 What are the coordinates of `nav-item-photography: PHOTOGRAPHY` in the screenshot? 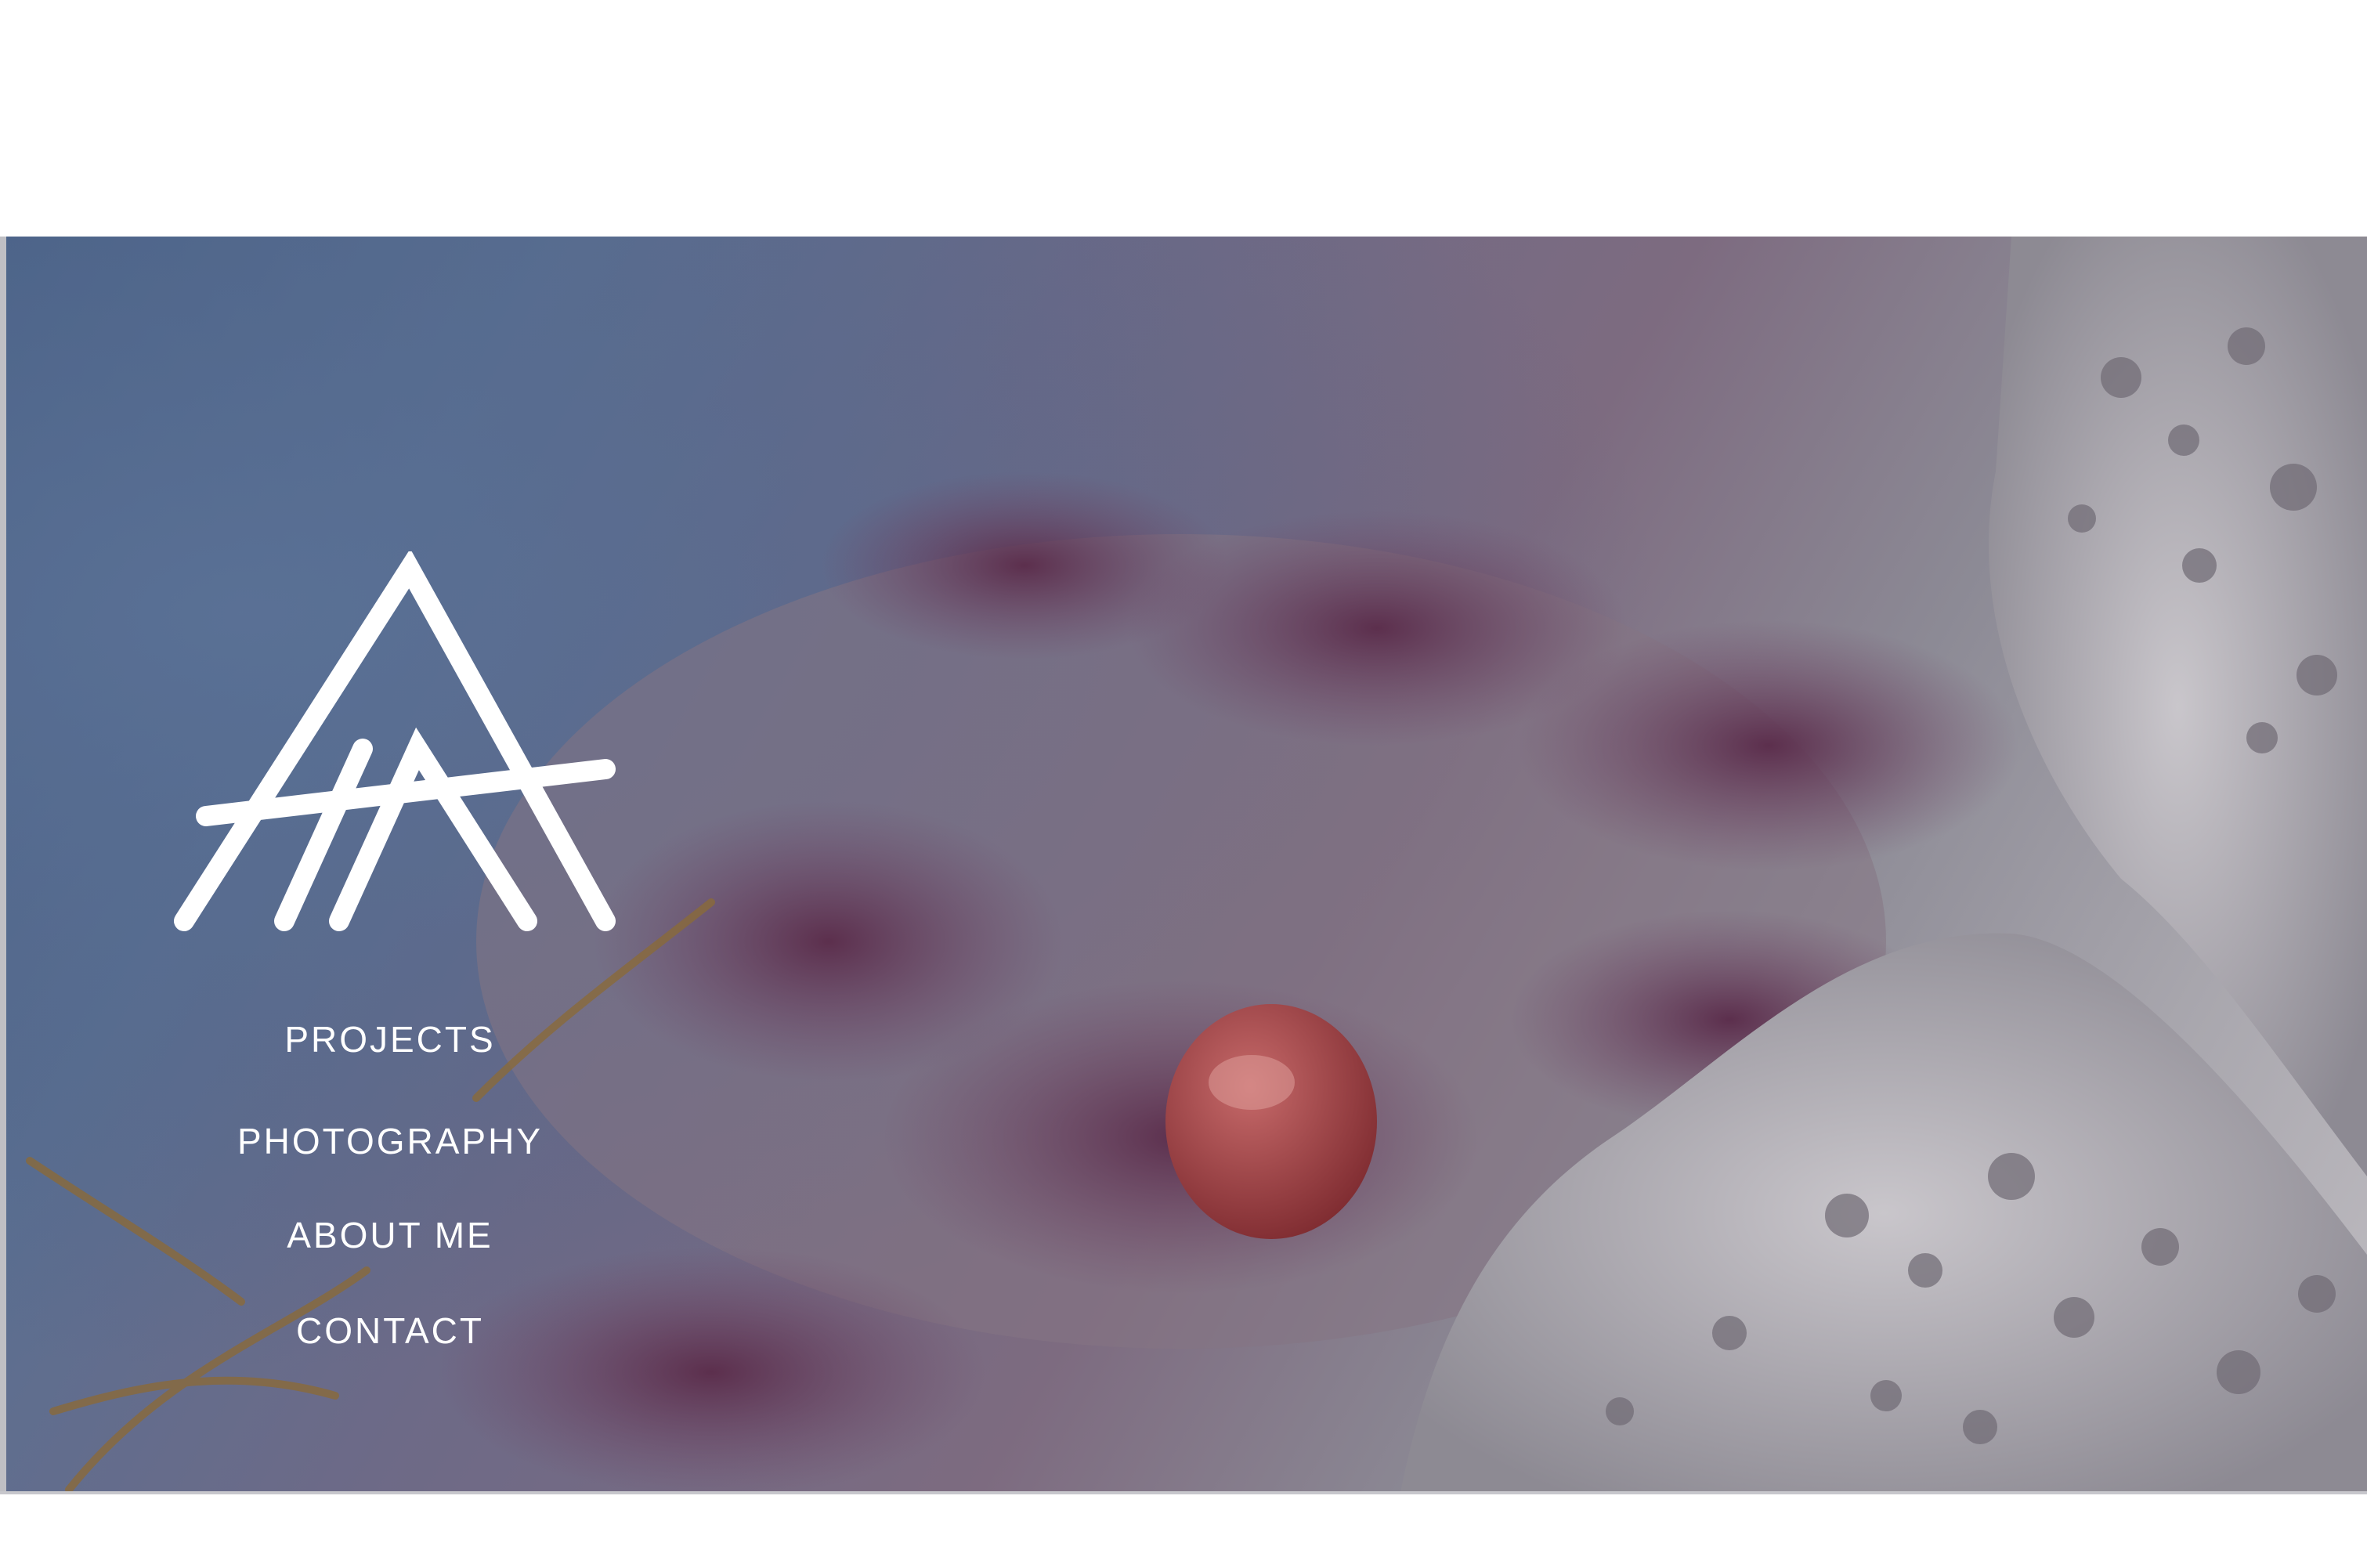 It's located at (390, 1141).